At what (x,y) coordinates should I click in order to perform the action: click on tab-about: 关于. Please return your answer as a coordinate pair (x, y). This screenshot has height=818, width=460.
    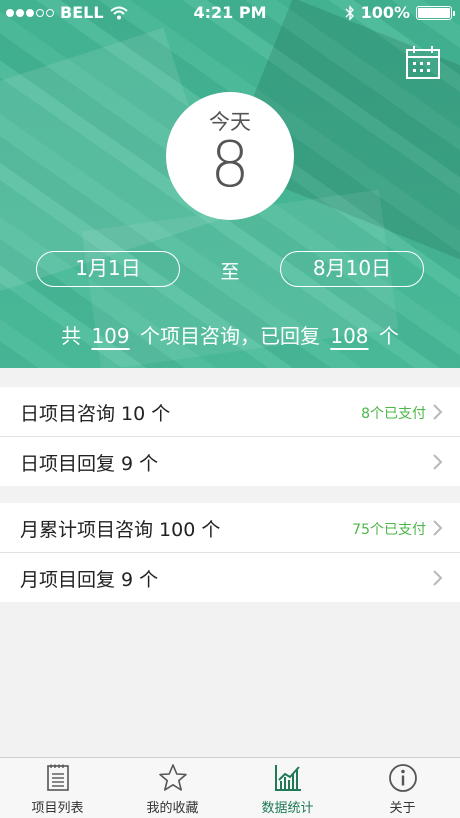
    Looking at the image, I should click on (402, 788).